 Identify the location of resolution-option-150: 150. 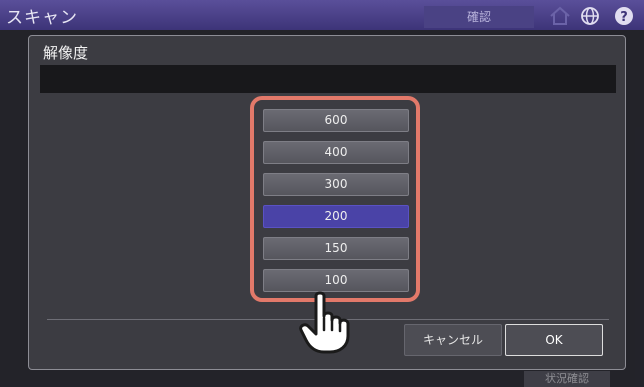
(336, 248).